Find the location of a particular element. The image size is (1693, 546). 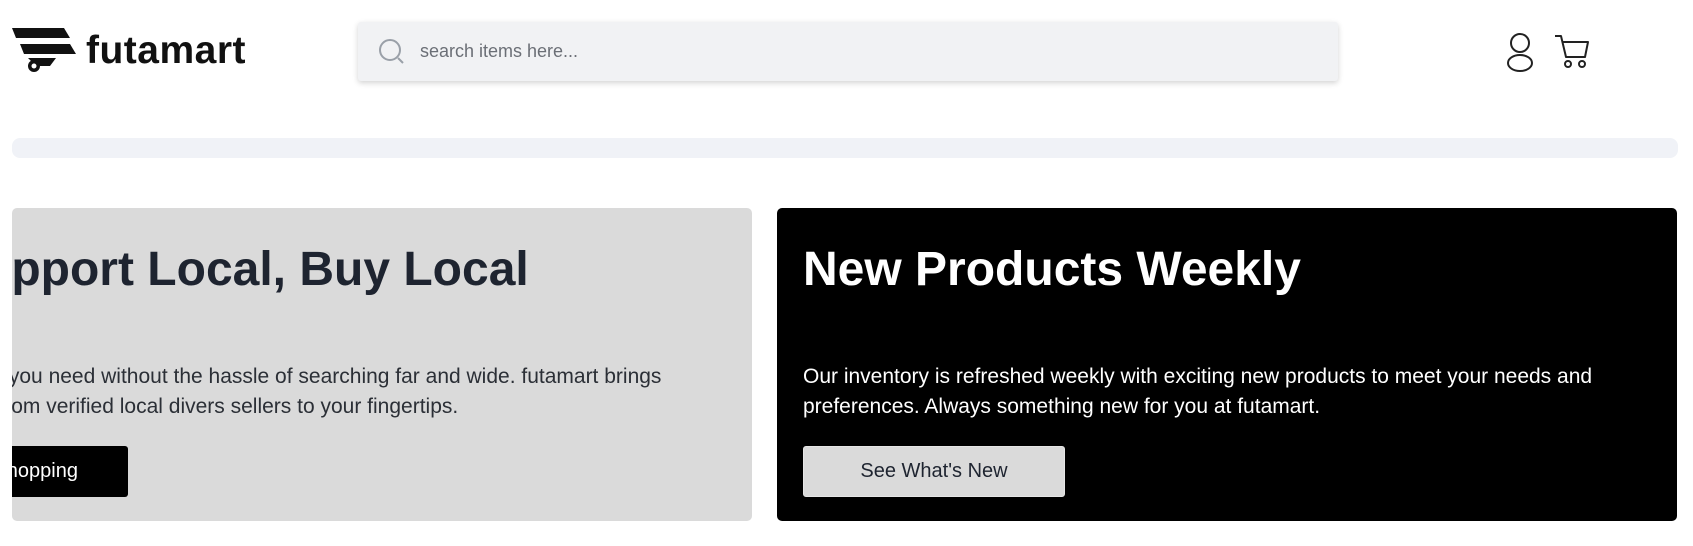

see-whats-new-button: See What's New is located at coordinates (934, 471).